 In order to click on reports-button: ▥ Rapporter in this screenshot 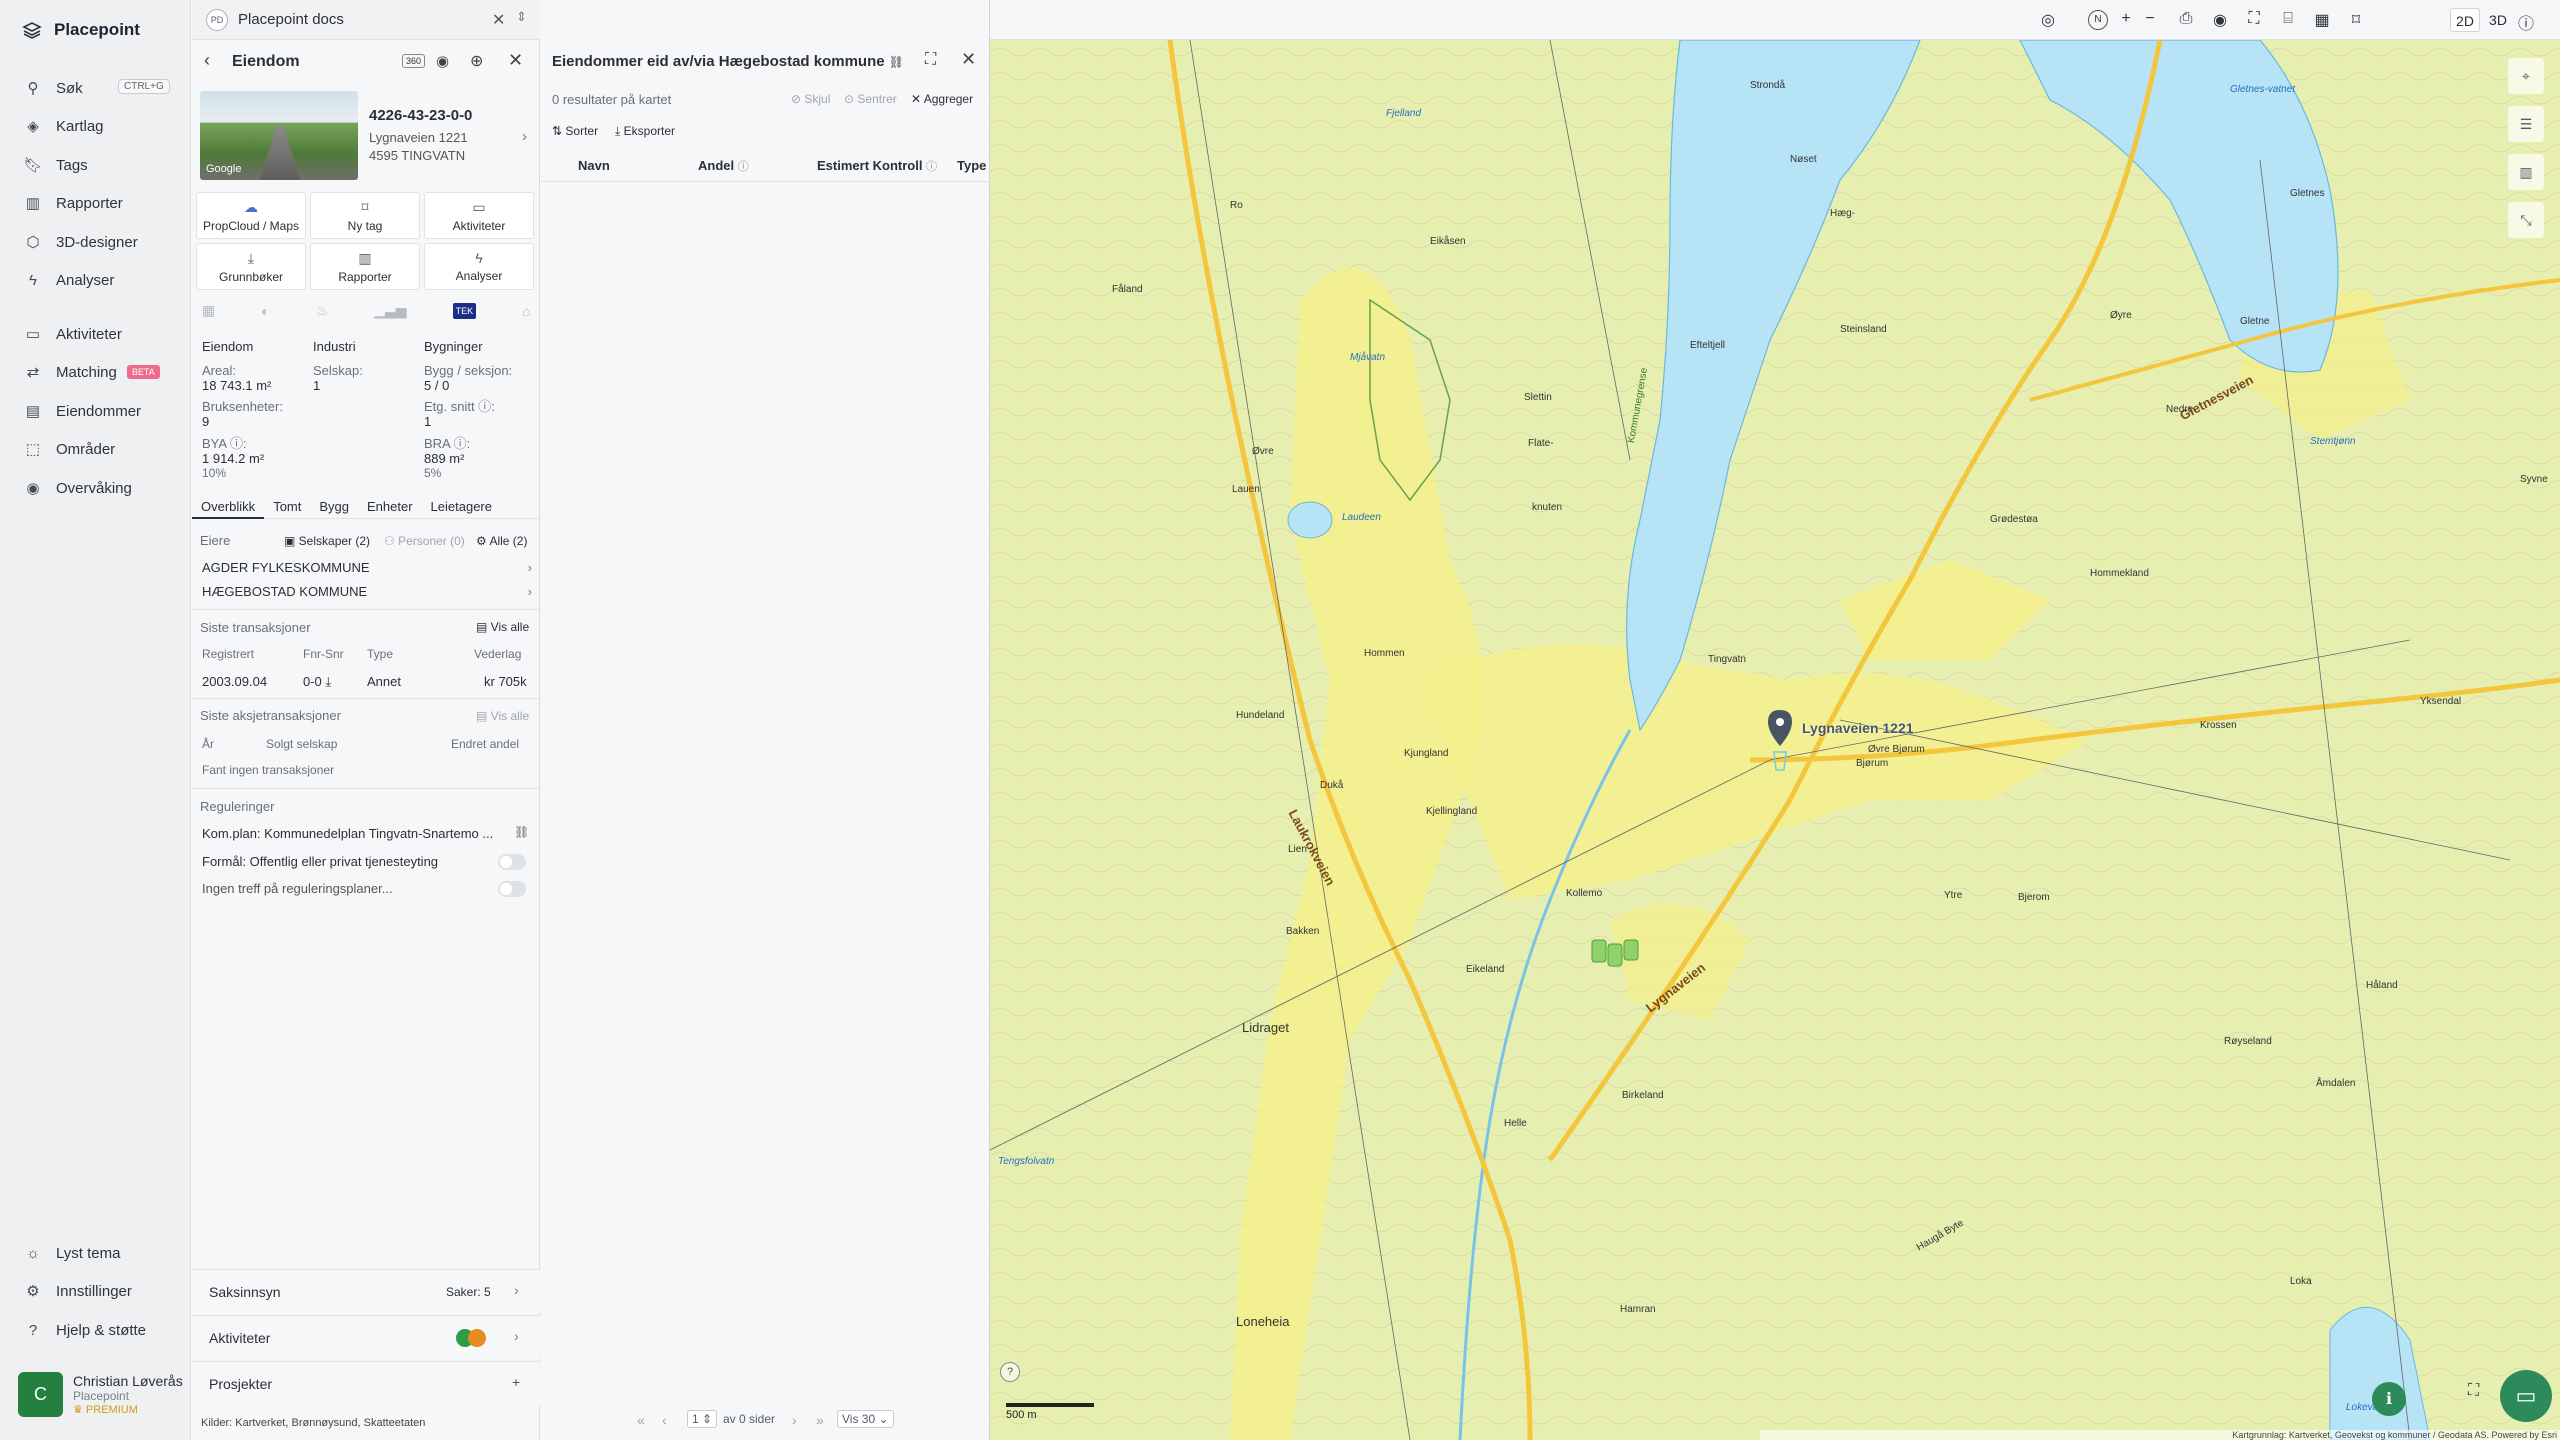, I will do `click(365, 266)`.